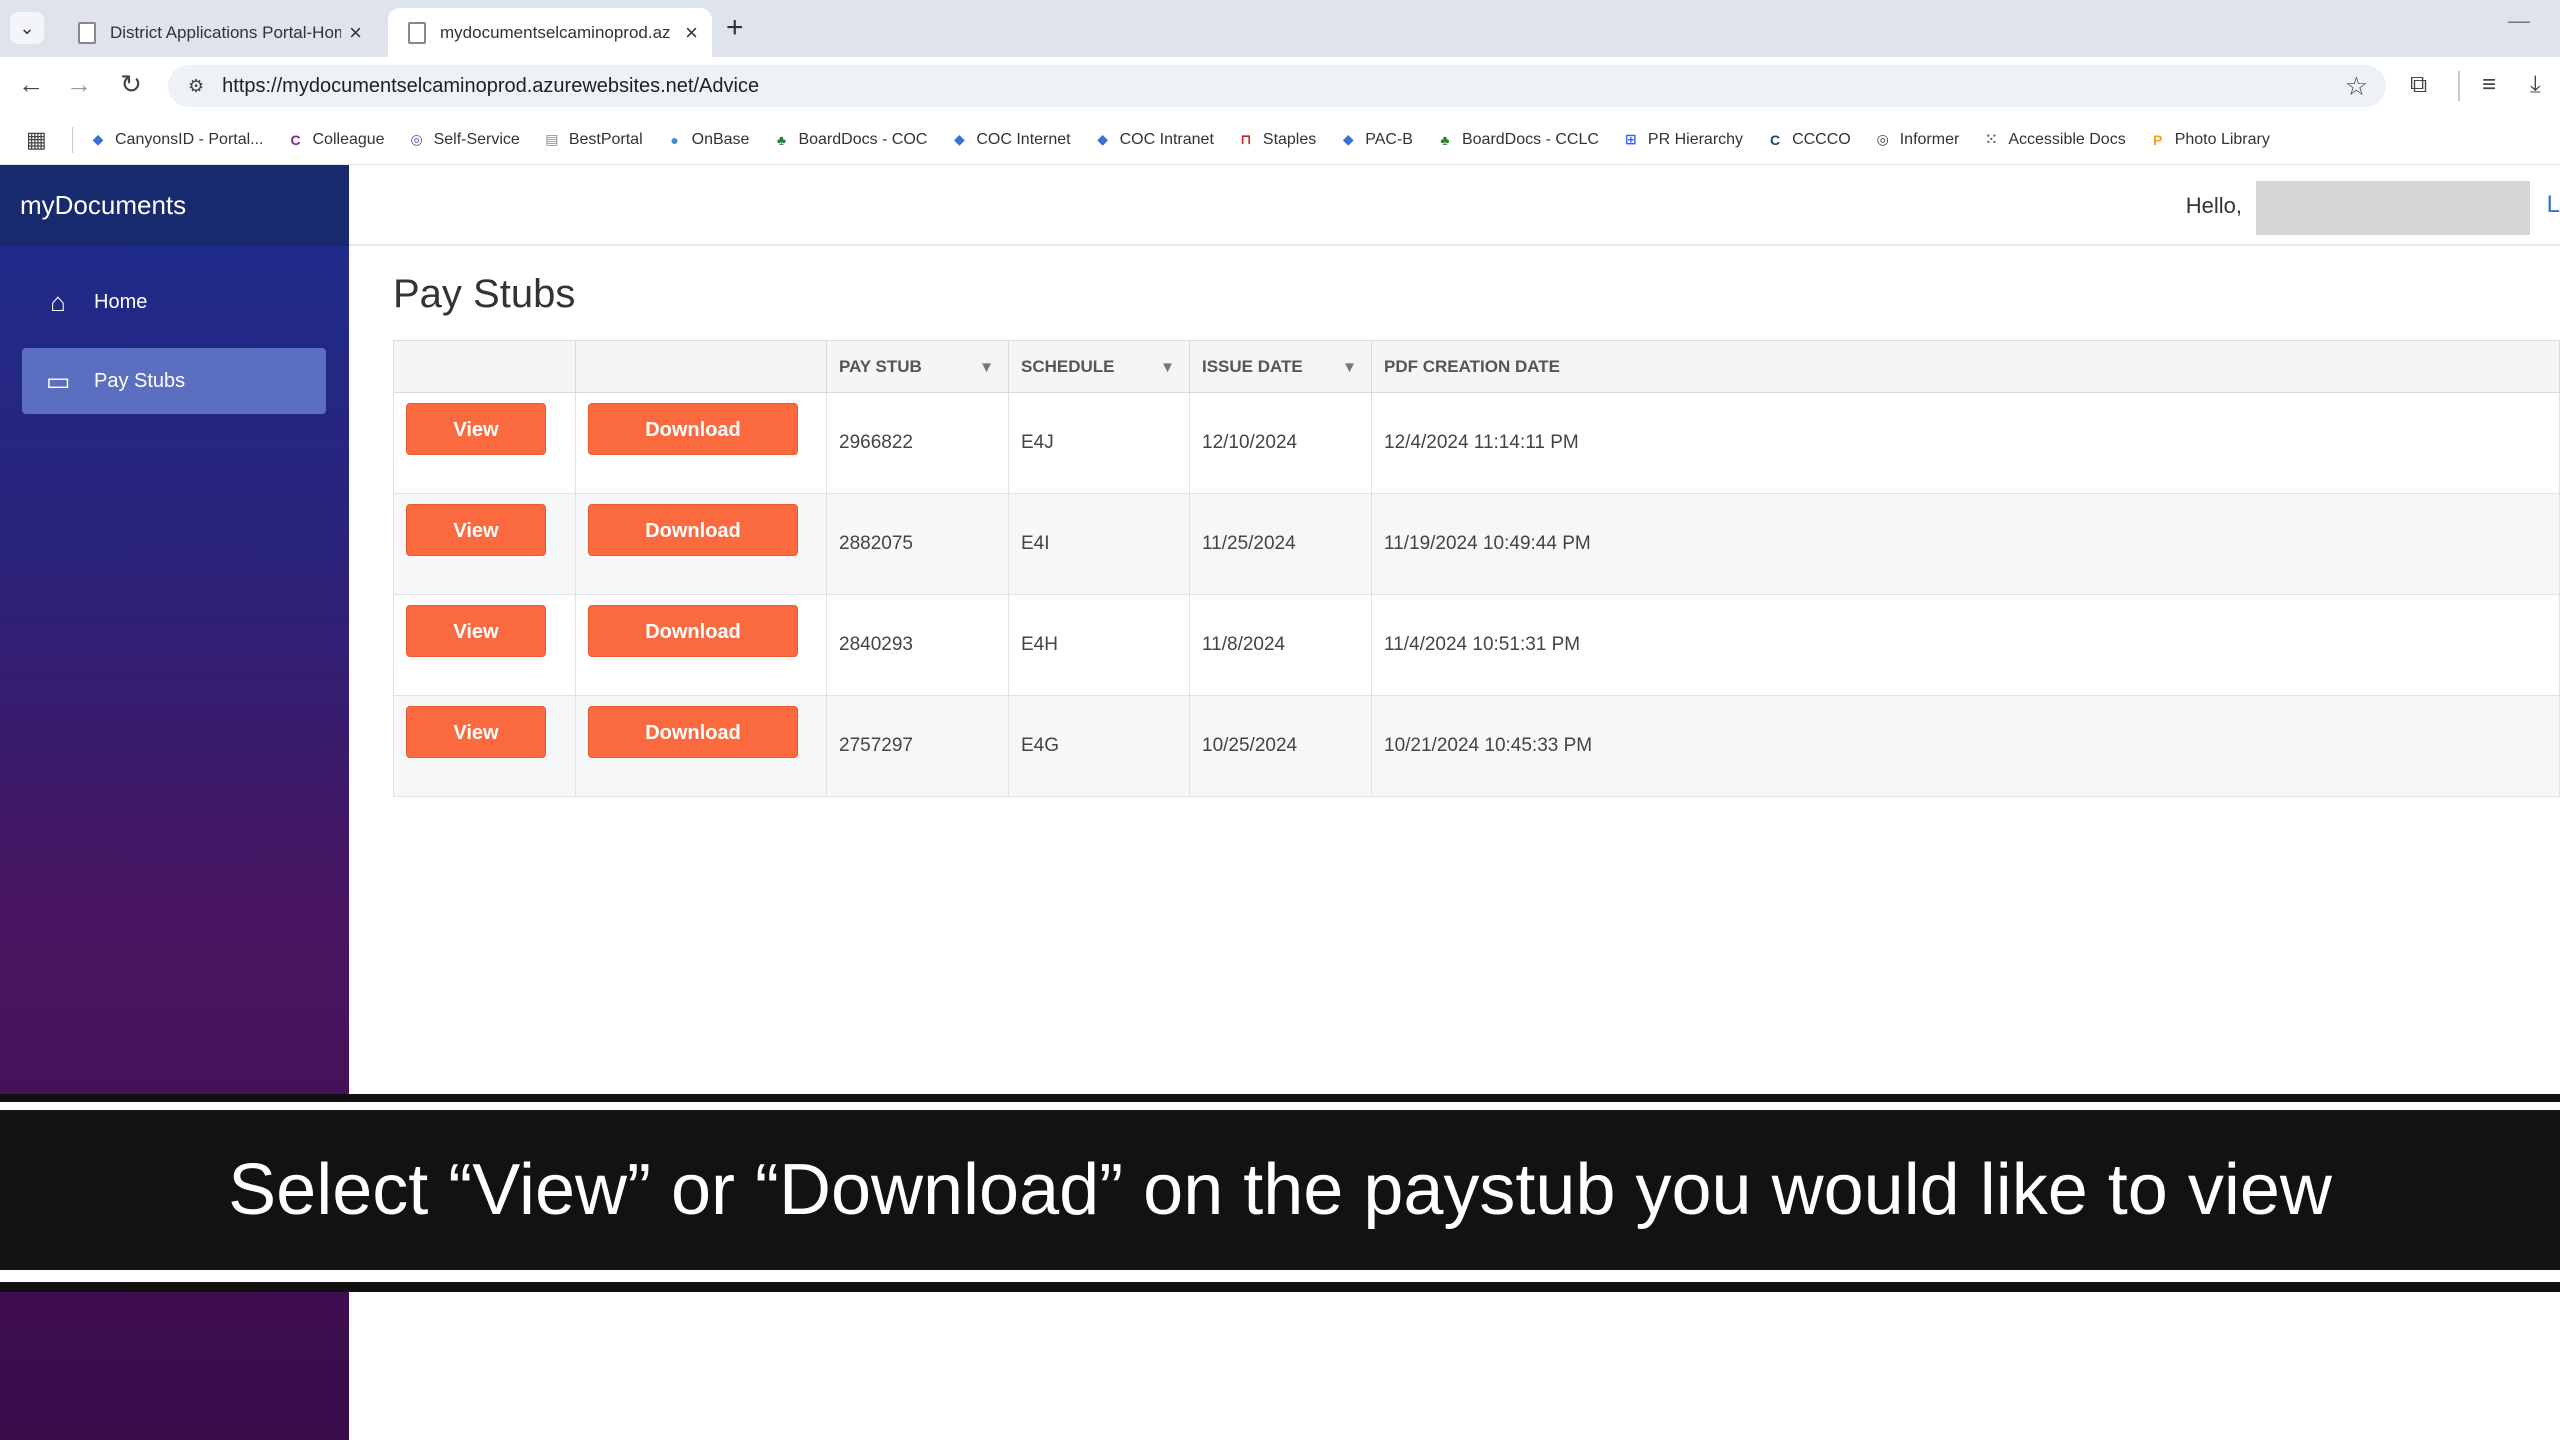  I want to click on column-header-schedule: SCHEDULE ▼, so click(1099, 366).